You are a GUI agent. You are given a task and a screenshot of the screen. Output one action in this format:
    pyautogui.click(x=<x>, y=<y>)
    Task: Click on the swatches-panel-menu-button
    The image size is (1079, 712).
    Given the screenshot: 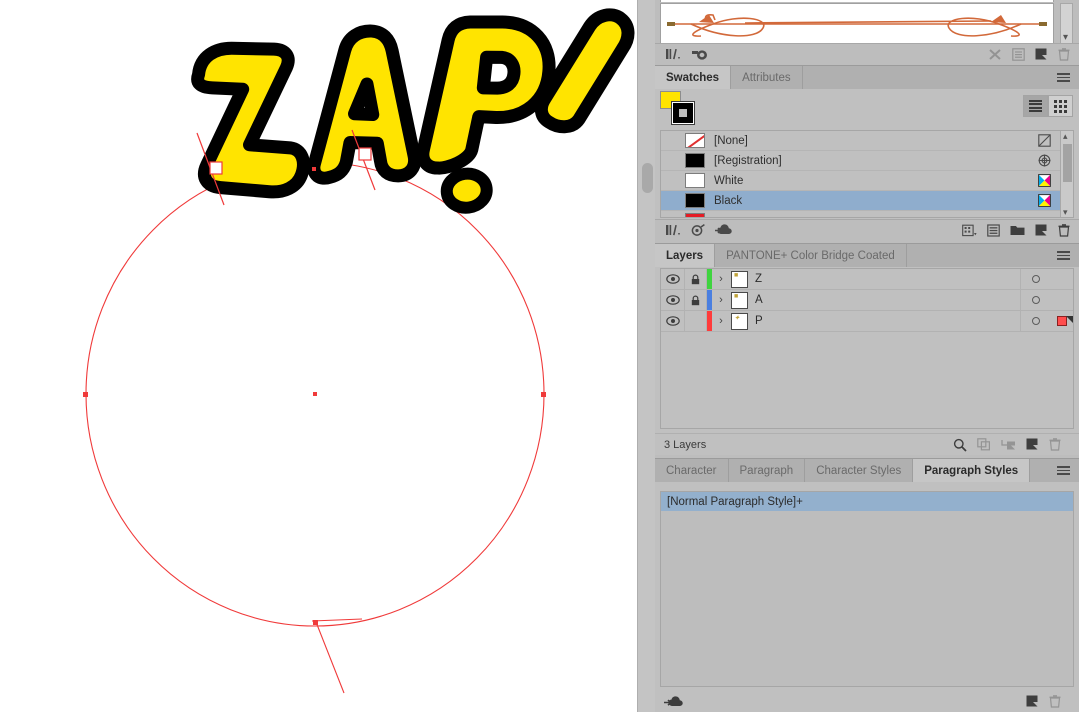 What is the action you would take?
    pyautogui.click(x=1063, y=77)
    